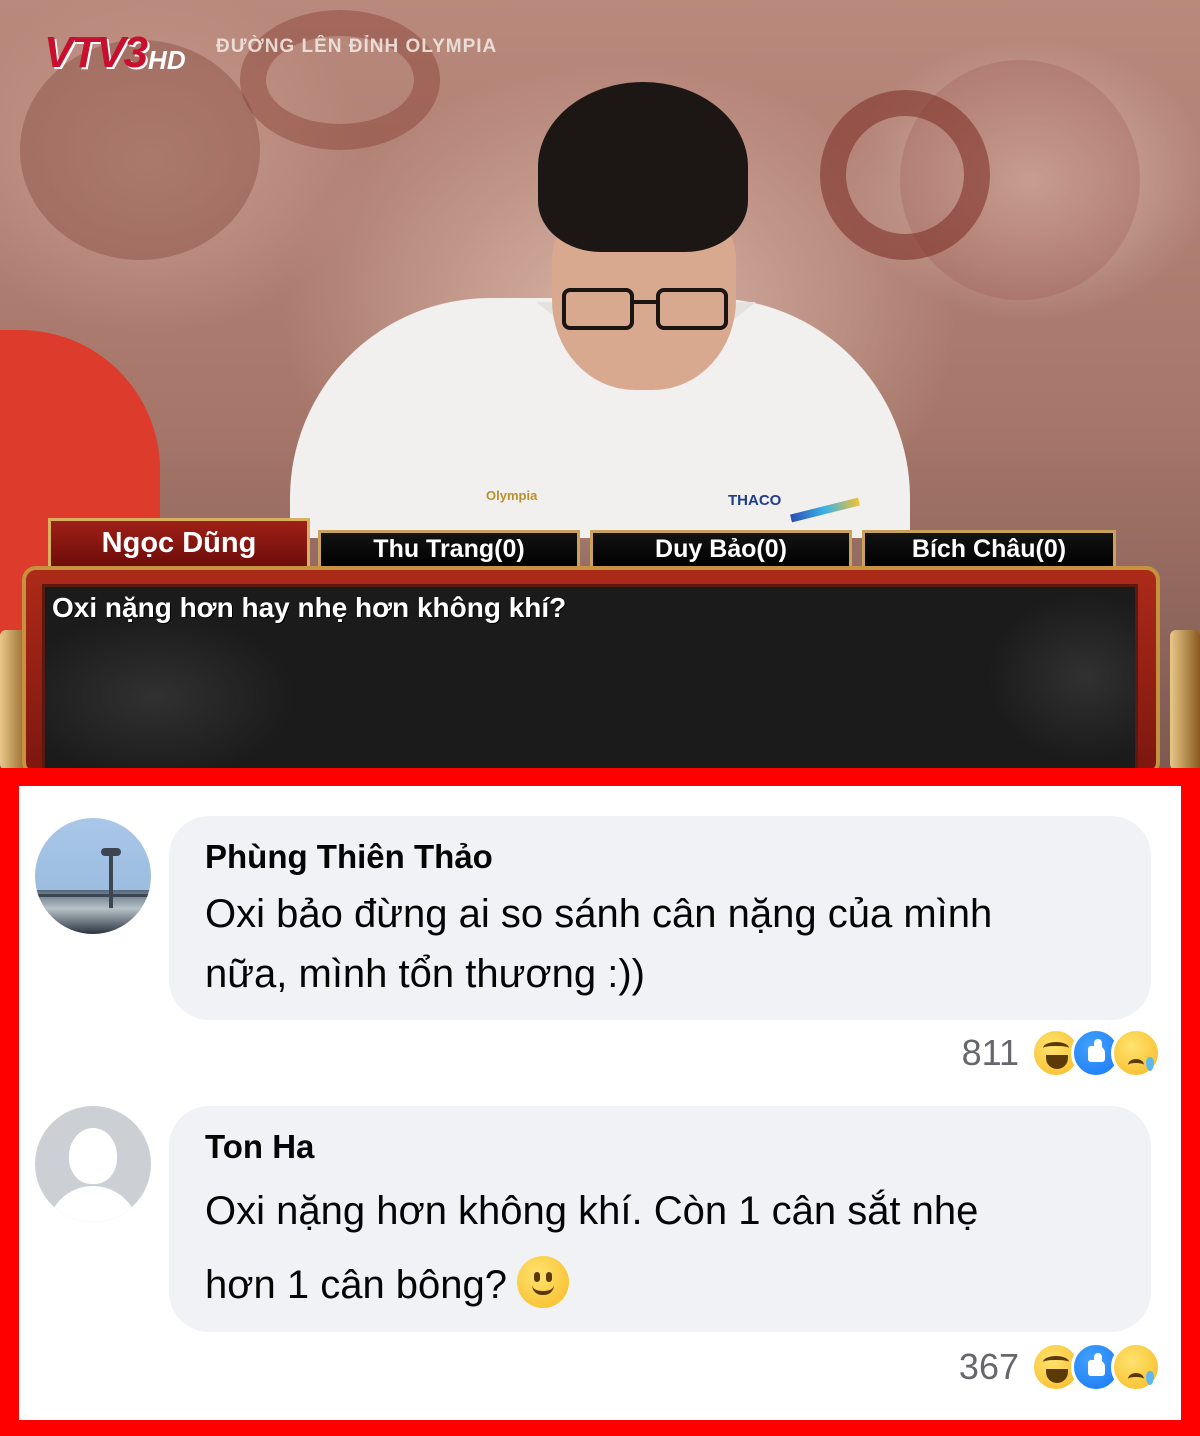 The image size is (1200, 1436). I want to click on olympia-shirt-logo: Olympia, so click(512, 495).